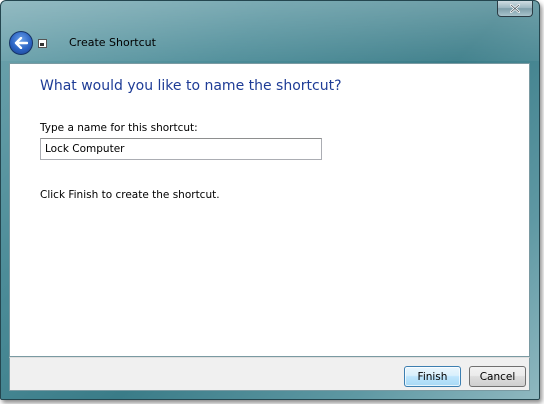 The width and height of the screenshot is (544, 404). I want to click on close-button, so click(515, 9).